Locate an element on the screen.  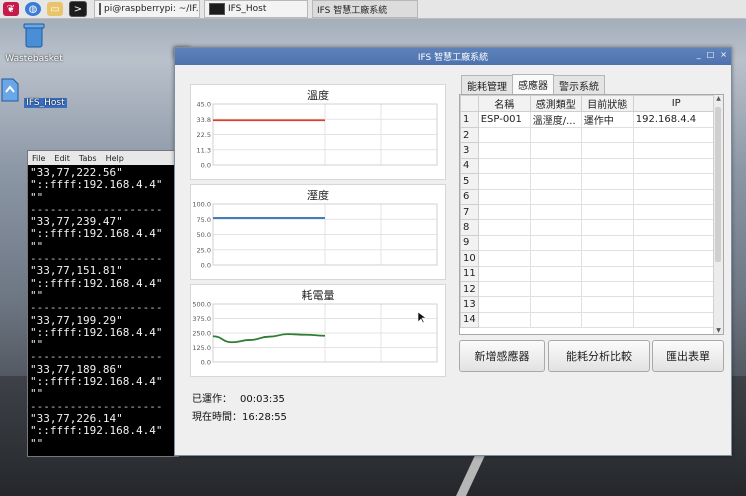
tab-alert-system: 警示系統 is located at coordinates (579, 85).